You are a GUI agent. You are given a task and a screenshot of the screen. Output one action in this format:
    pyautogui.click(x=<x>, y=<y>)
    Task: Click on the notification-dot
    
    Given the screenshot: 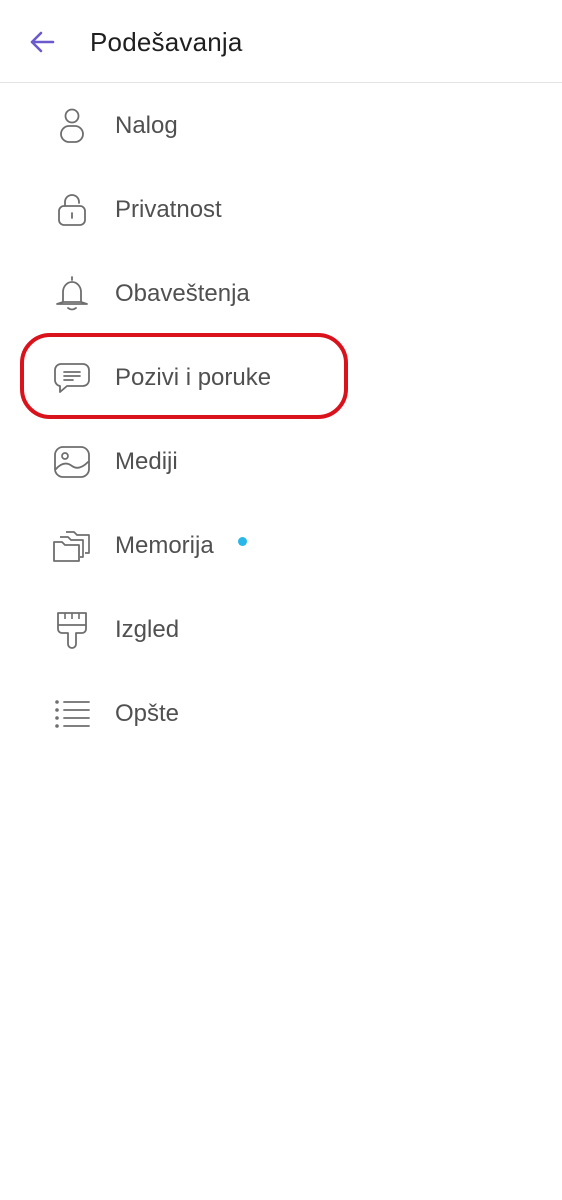 What is the action you would take?
    pyautogui.click(x=242, y=541)
    